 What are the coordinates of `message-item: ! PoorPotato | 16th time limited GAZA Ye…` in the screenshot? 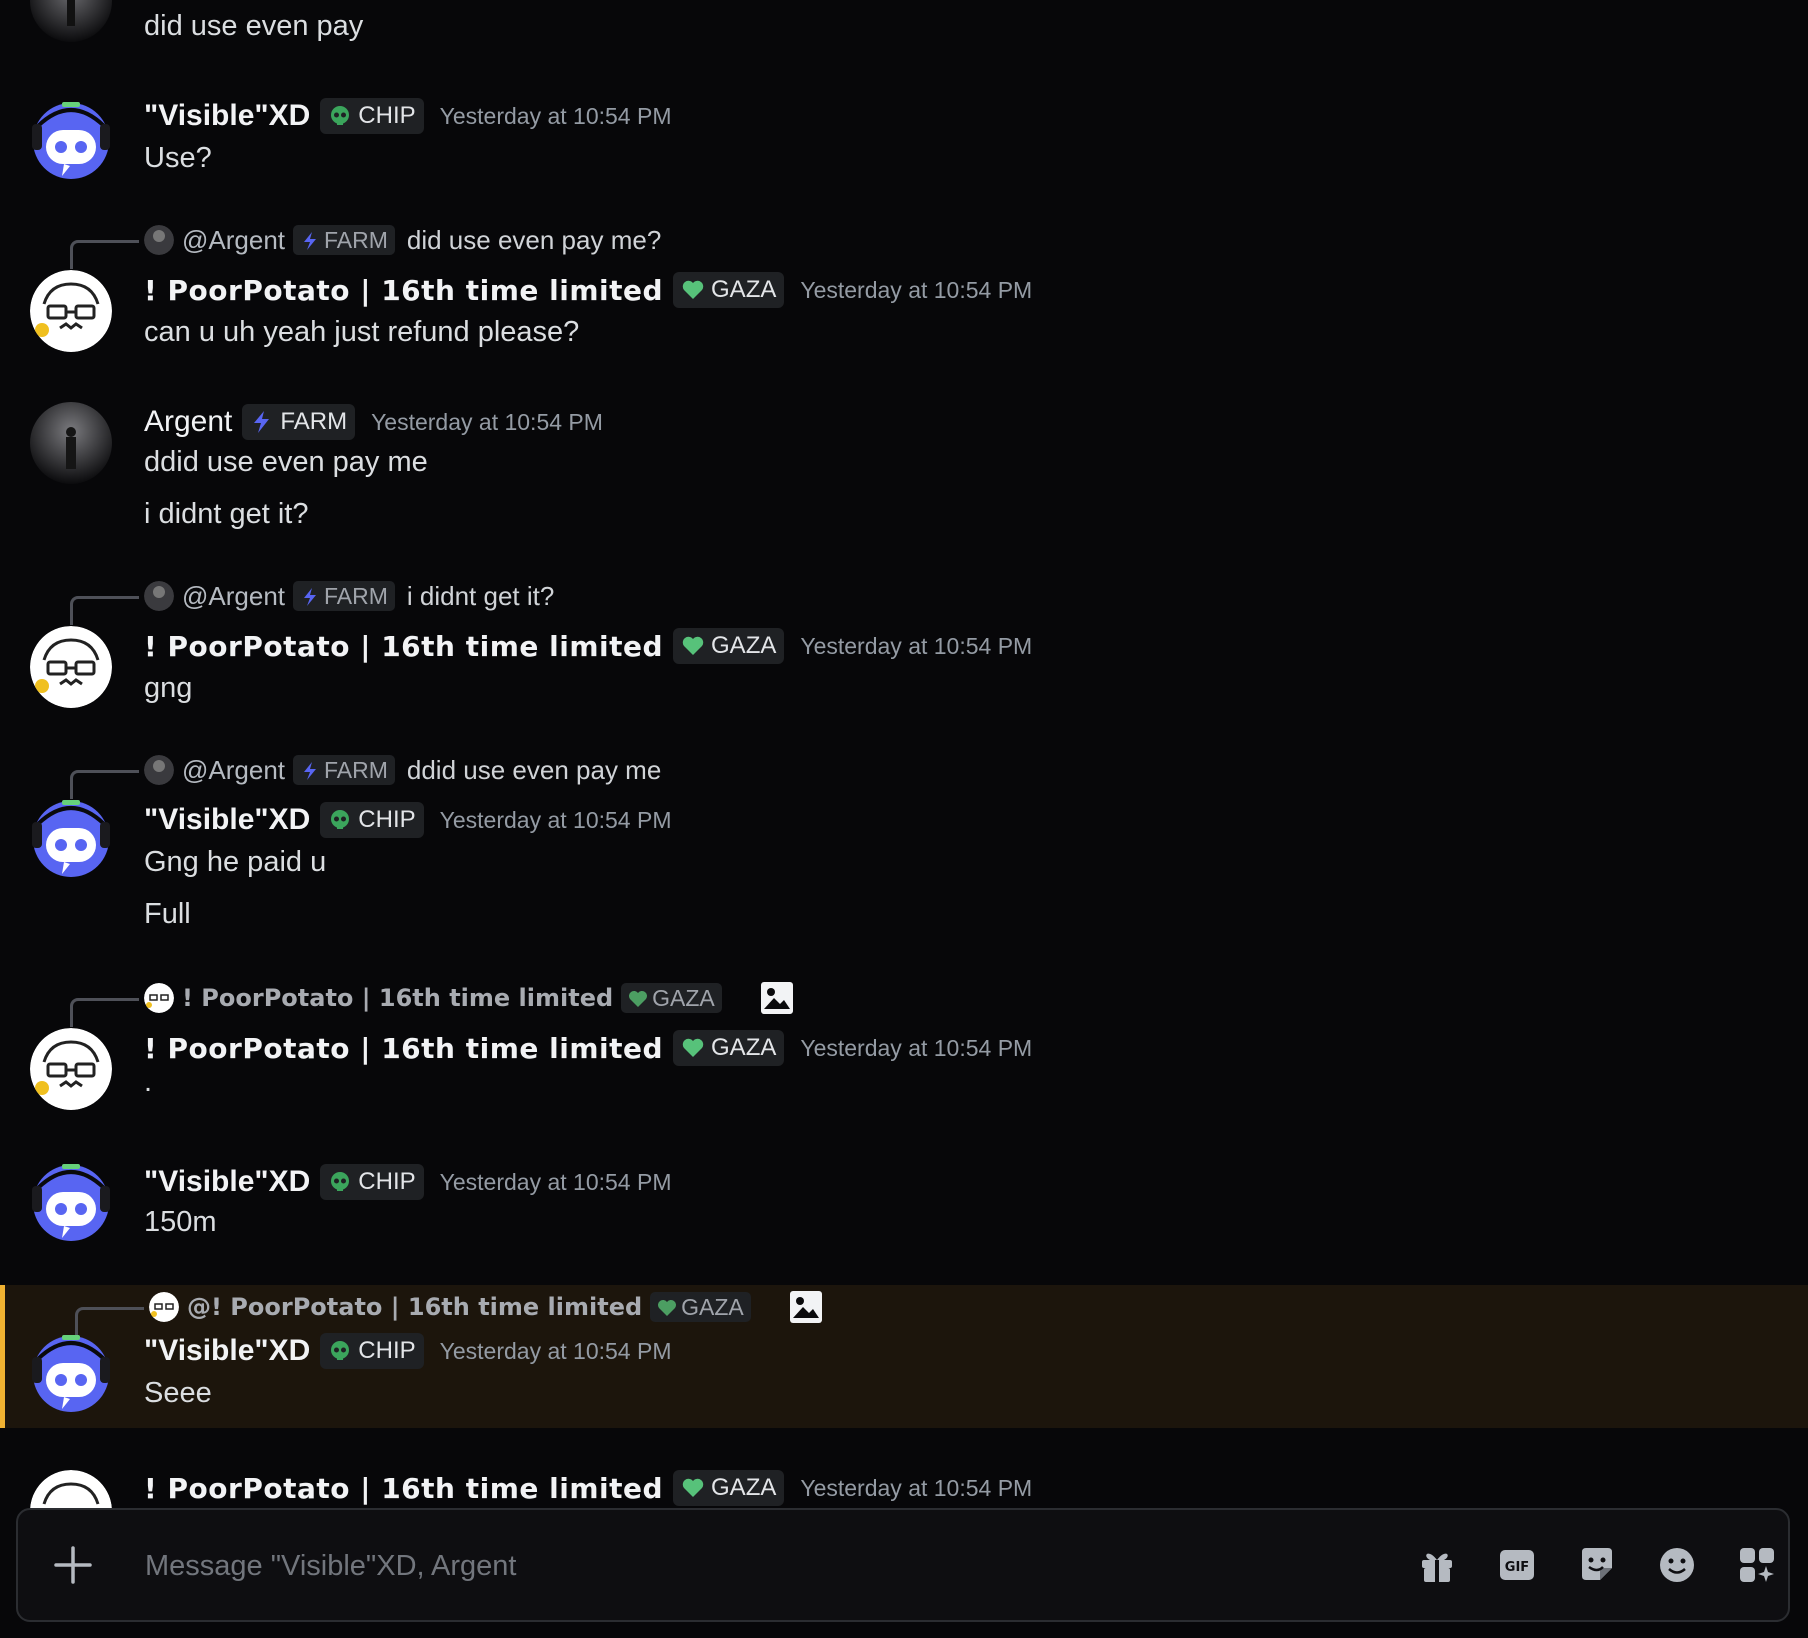 It's located at (904, 1487).